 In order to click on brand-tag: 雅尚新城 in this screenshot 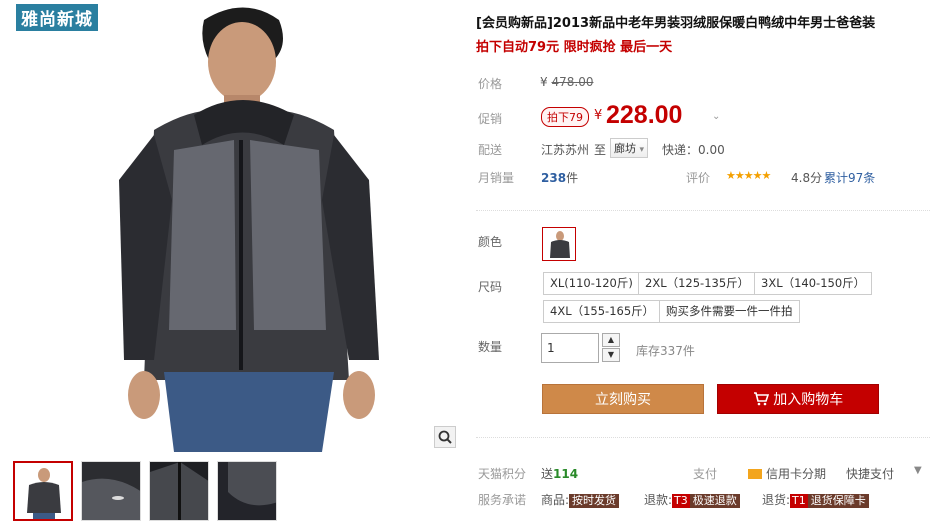, I will do `click(57, 17)`.